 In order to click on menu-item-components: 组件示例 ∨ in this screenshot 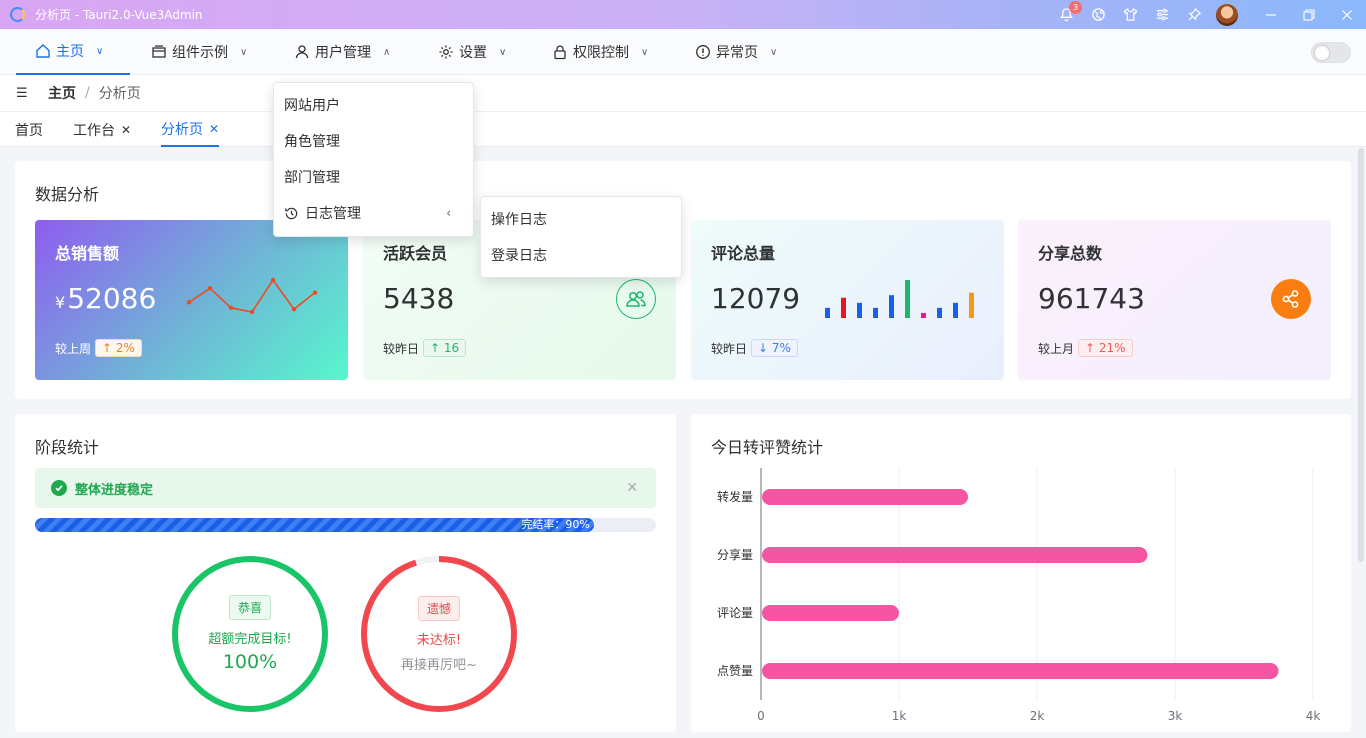, I will do `click(198, 52)`.